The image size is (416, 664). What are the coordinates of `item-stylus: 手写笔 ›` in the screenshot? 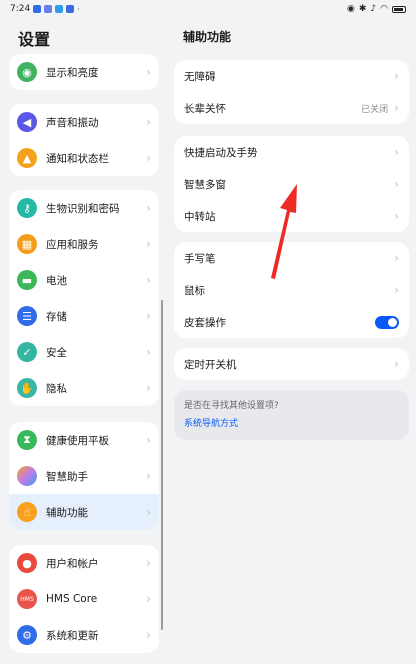 It's located at (291, 258).